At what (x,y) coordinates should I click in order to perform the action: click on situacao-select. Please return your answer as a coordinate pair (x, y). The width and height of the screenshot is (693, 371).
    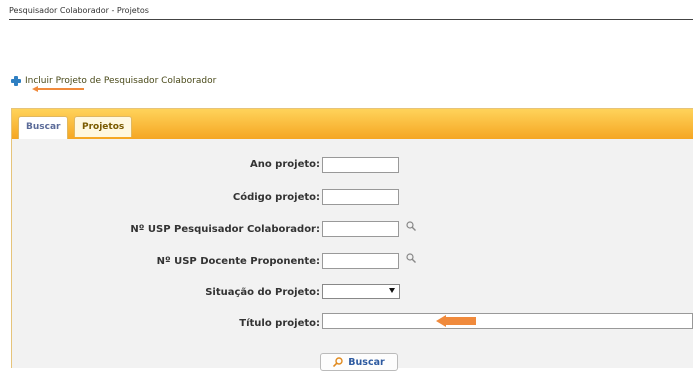
    Looking at the image, I should click on (361, 291).